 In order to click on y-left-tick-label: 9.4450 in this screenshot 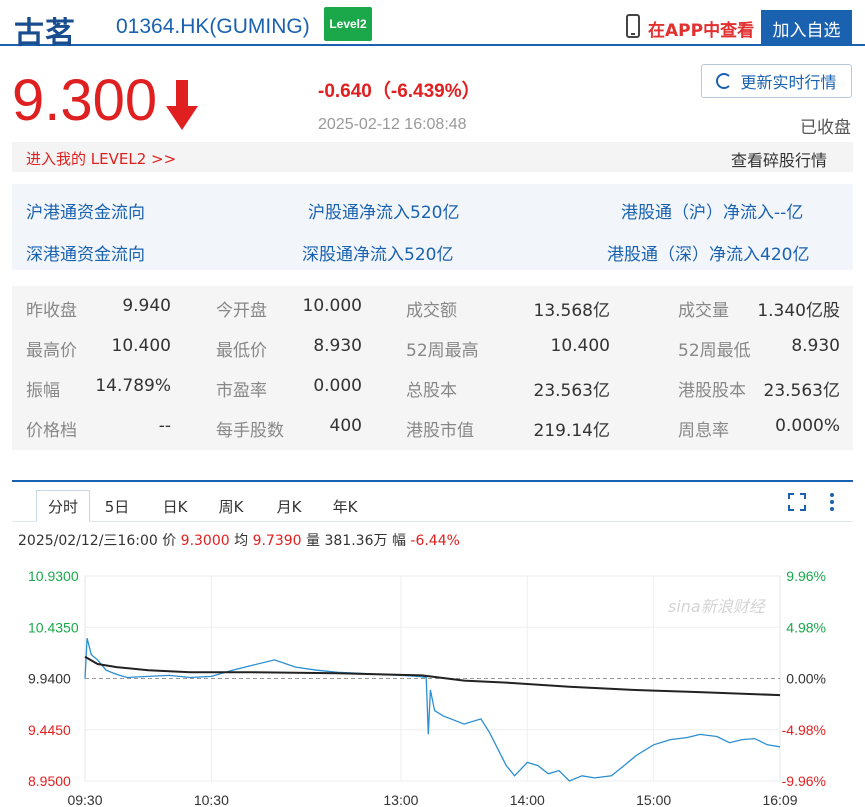, I will do `click(49, 730)`.